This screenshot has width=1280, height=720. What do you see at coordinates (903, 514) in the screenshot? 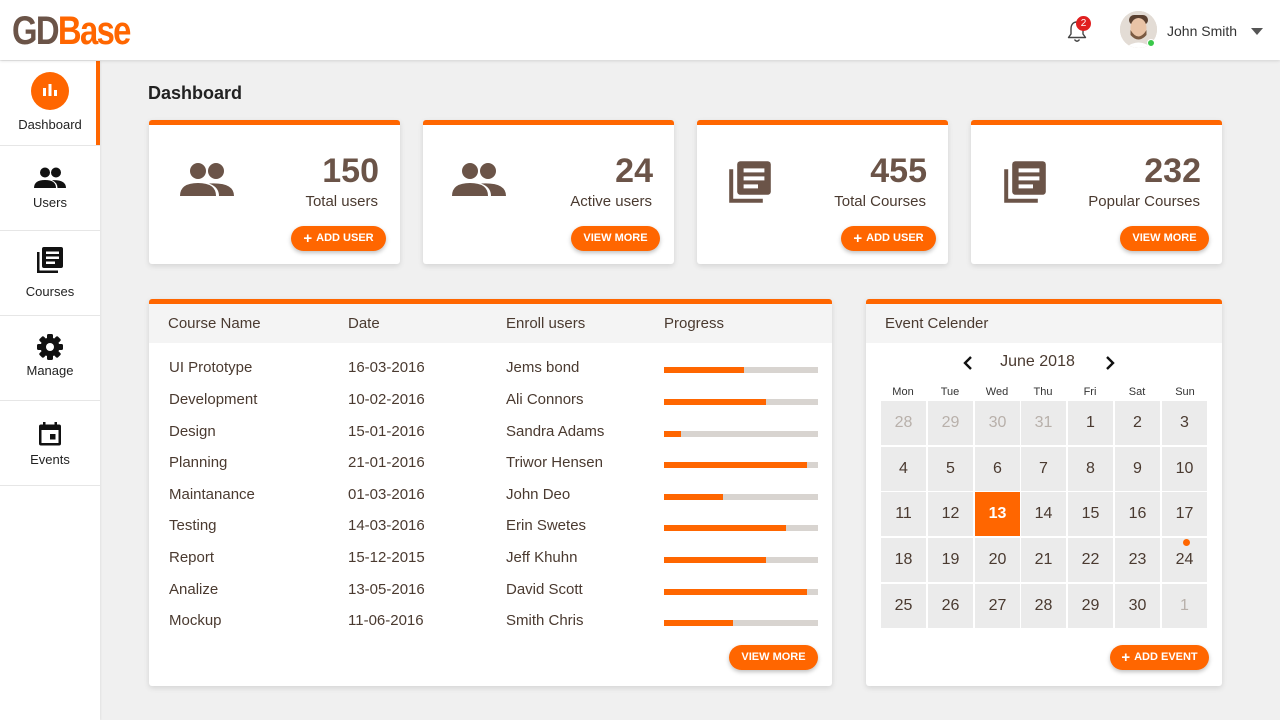
I see `calendar-day: 11` at bounding box center [903, 514].